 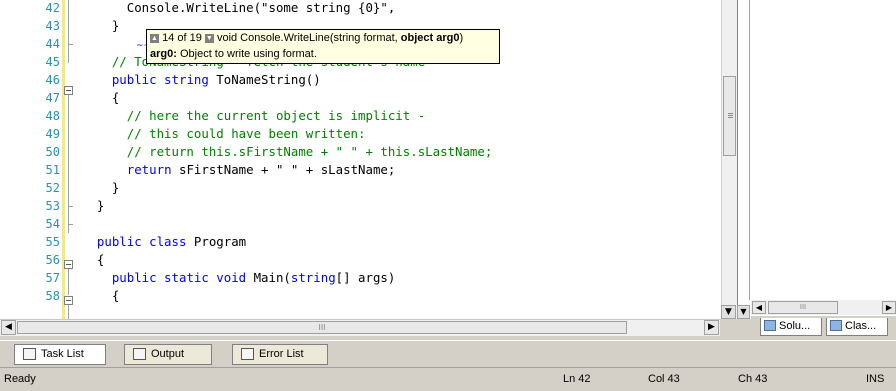 What do you see at coordinates (264, 79) in the screenshot?
I see `code-token: ToNameString()` at bounding box center [264, 79].